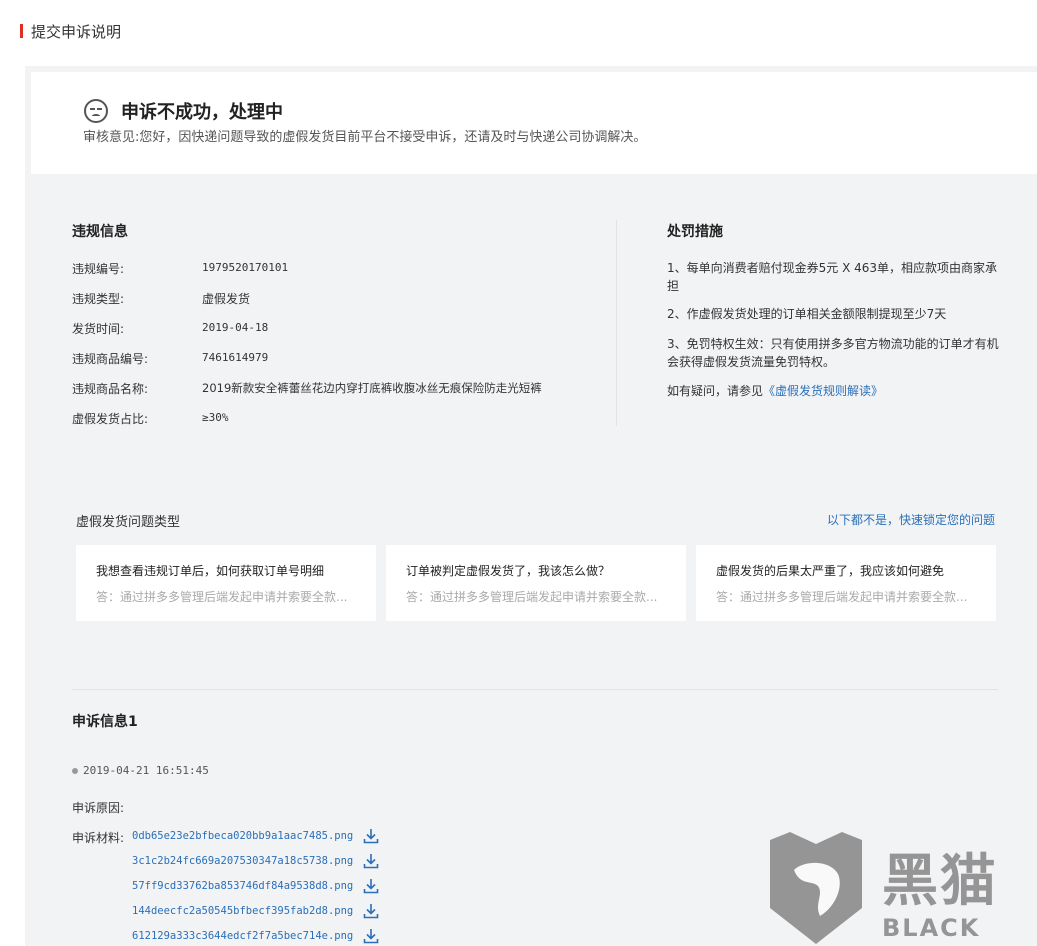  I want to click on attachment-link: 0db65e23e2bfbeca020bb9a1aac7485.png, so click(242, 836).